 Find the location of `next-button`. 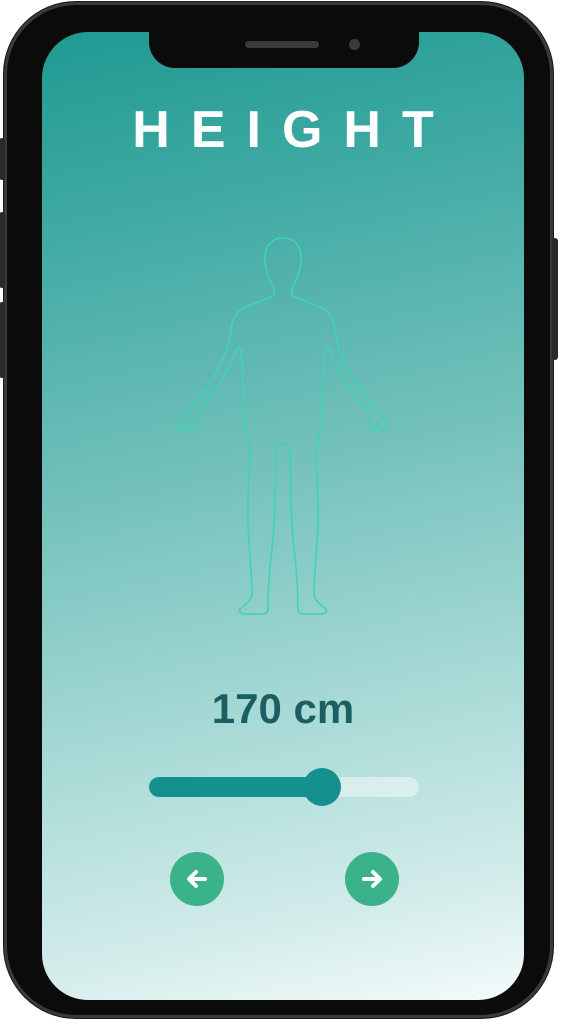

next-button is located at coordinates (372, 879).